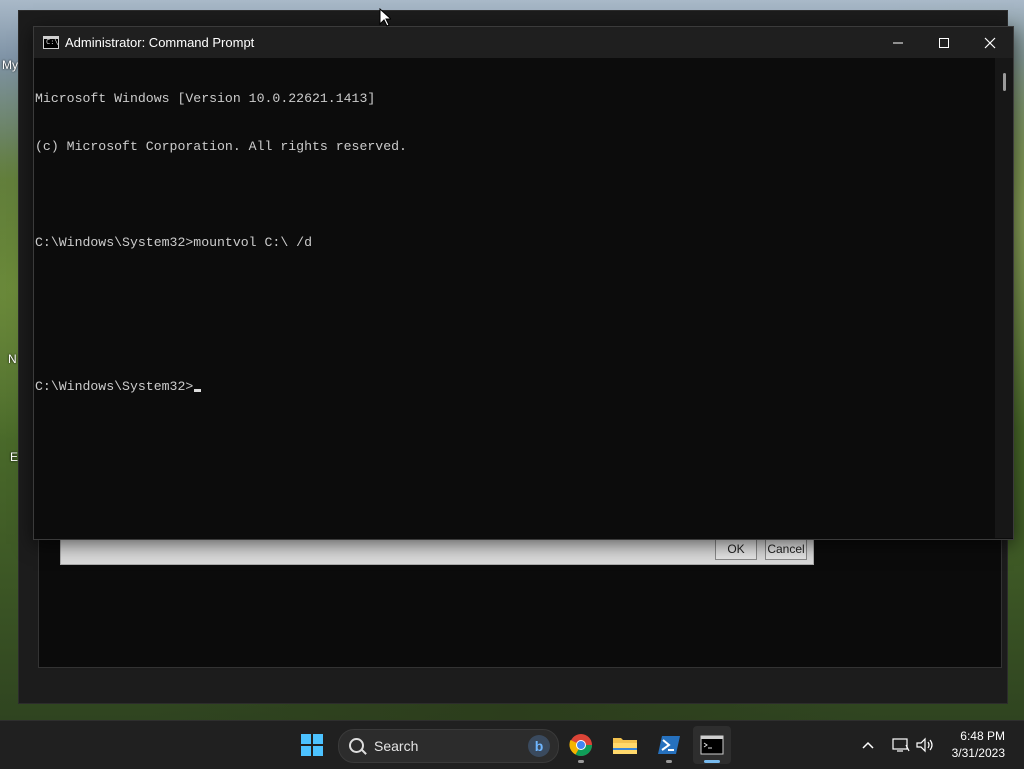  I want to click on chrome-icon, so click(580, 745).